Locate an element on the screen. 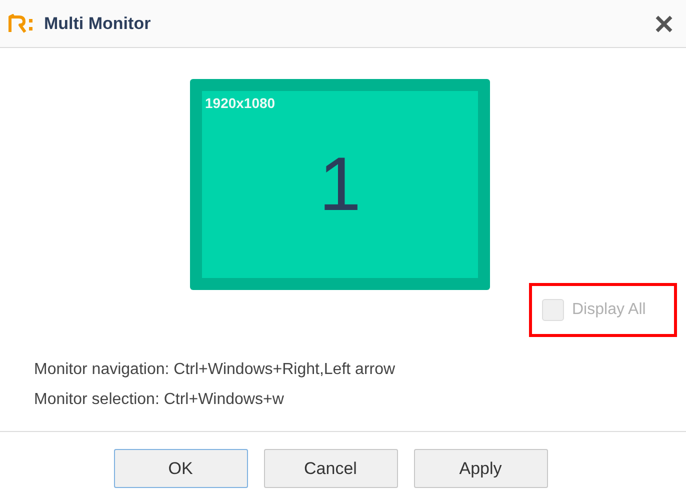 Image resolution: width=686 pixels, height=501 pixels. dialog-button: Cancel is located at coordinates (331, 468).